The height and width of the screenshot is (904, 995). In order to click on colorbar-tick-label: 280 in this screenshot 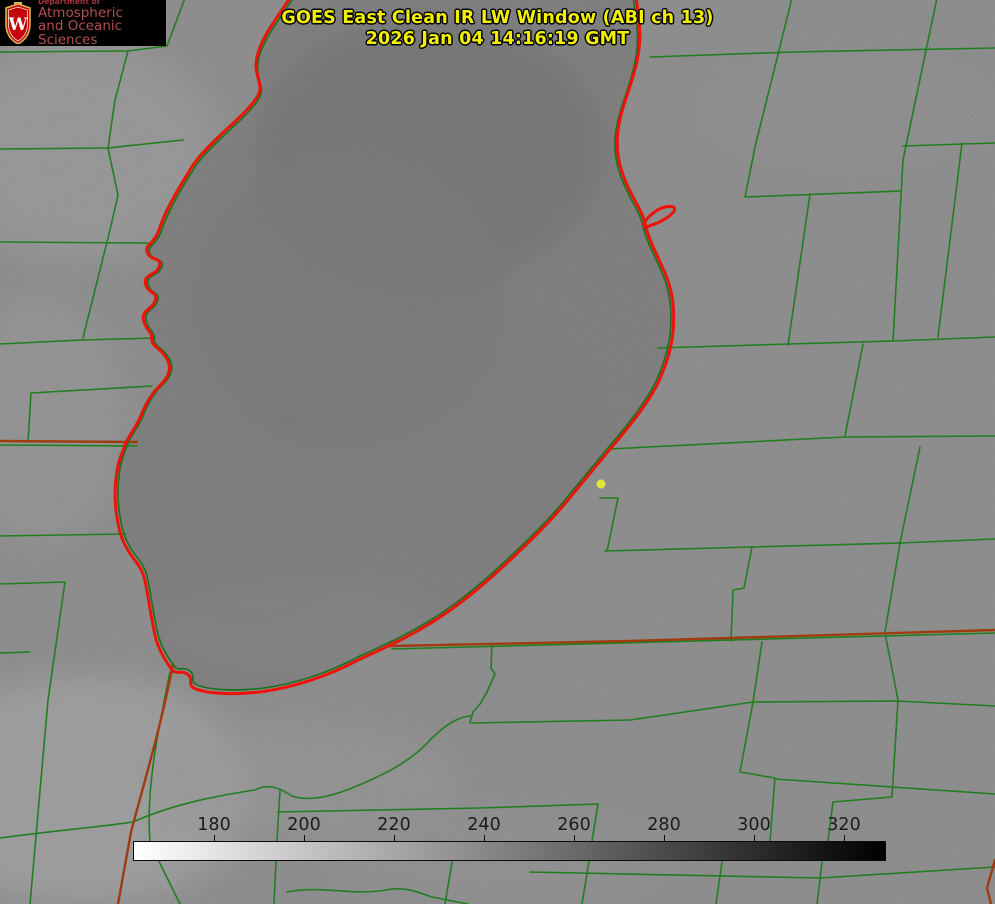, I will do `click(664, 825)`.